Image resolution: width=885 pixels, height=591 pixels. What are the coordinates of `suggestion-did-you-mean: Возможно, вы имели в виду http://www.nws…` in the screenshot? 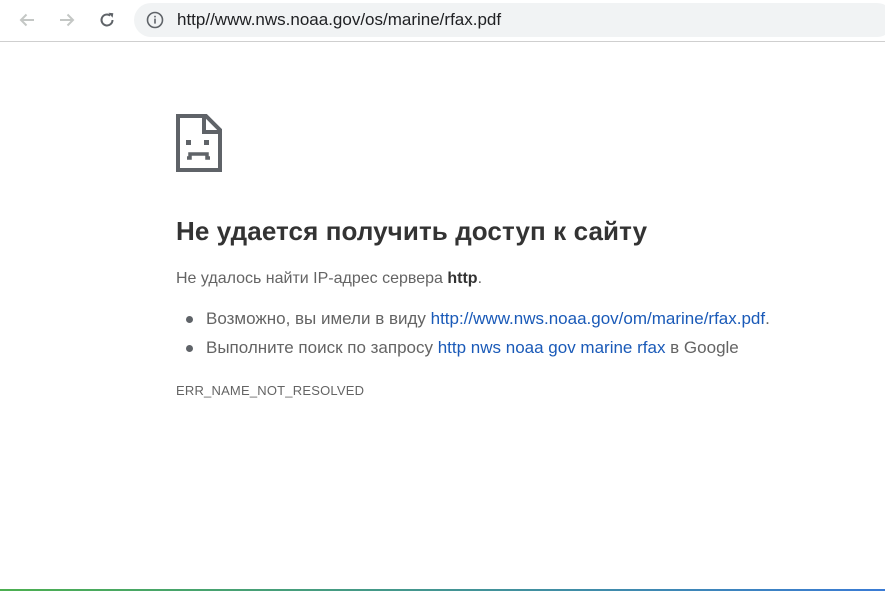 It's located at (531, 319).